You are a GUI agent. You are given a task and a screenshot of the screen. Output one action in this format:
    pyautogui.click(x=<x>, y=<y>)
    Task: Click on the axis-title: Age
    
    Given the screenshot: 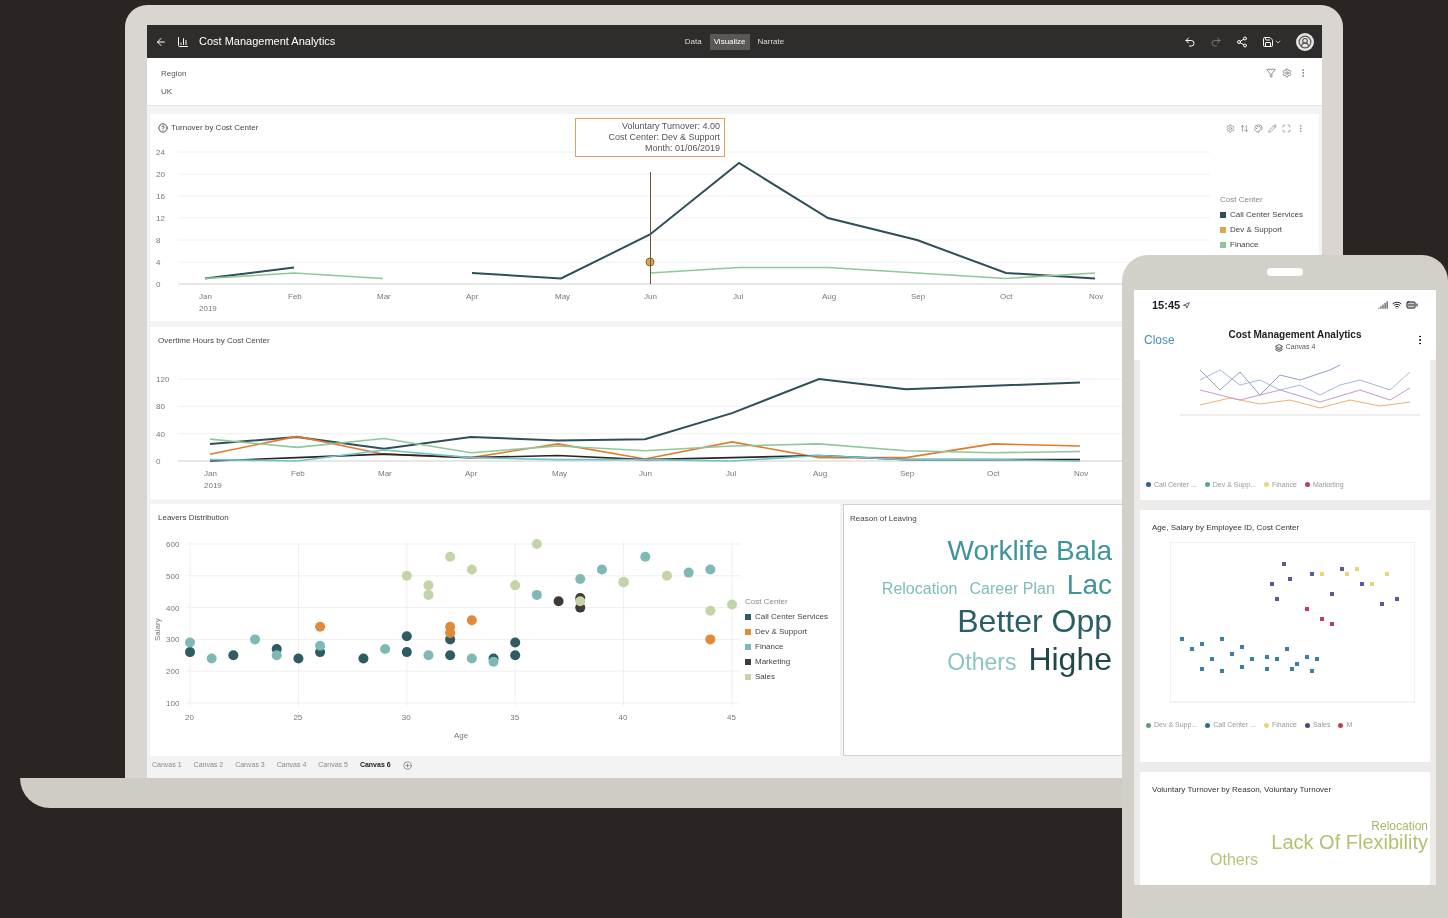 What is the action you would take?
    pyautogui.click(x=461, y=735)
    